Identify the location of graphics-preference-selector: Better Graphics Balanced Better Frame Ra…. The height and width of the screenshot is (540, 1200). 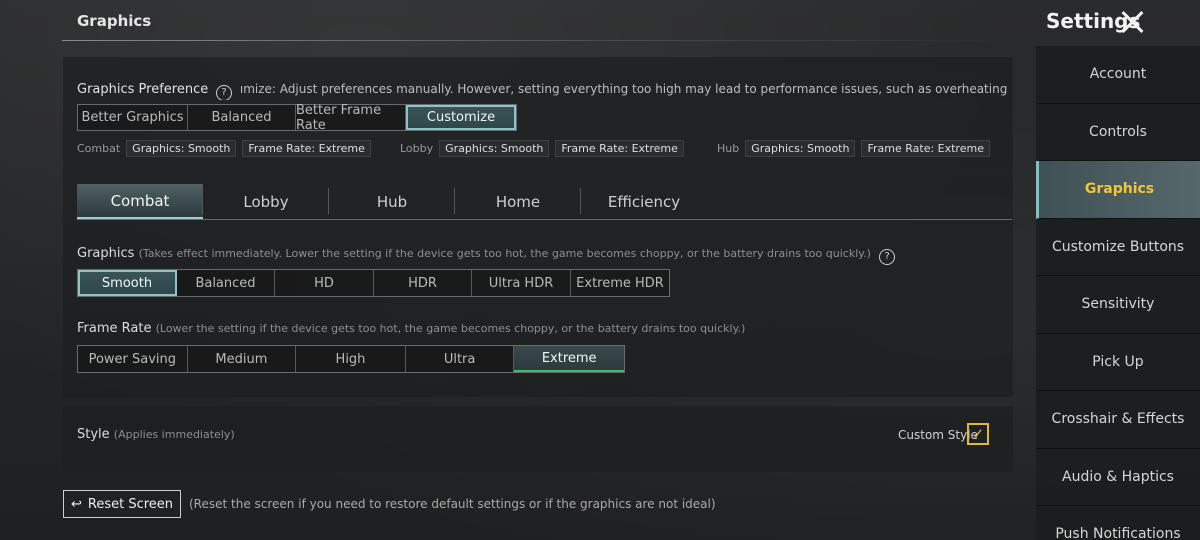
(297, 118).